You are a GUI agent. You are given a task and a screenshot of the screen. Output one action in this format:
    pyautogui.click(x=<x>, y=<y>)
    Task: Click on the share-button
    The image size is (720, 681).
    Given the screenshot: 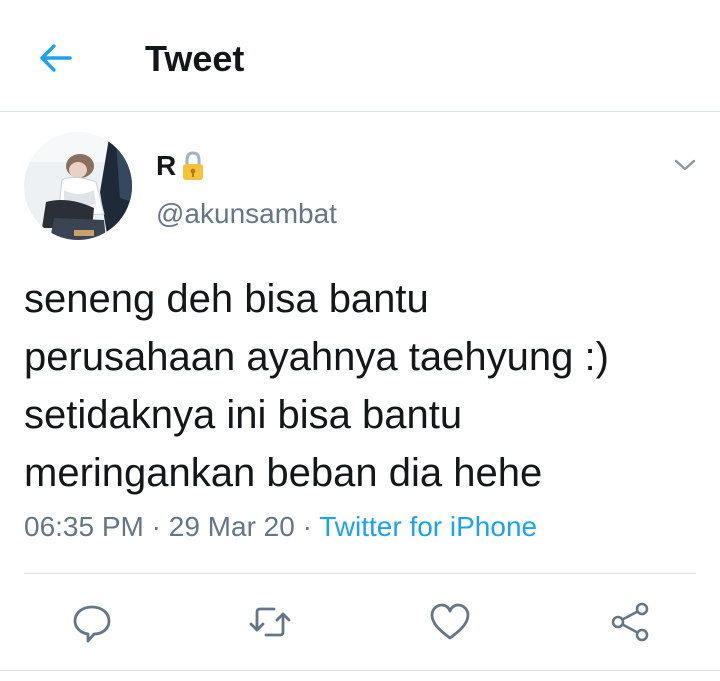 What is the action you would take?
    pyautogui.click(x=630, y=622)
    